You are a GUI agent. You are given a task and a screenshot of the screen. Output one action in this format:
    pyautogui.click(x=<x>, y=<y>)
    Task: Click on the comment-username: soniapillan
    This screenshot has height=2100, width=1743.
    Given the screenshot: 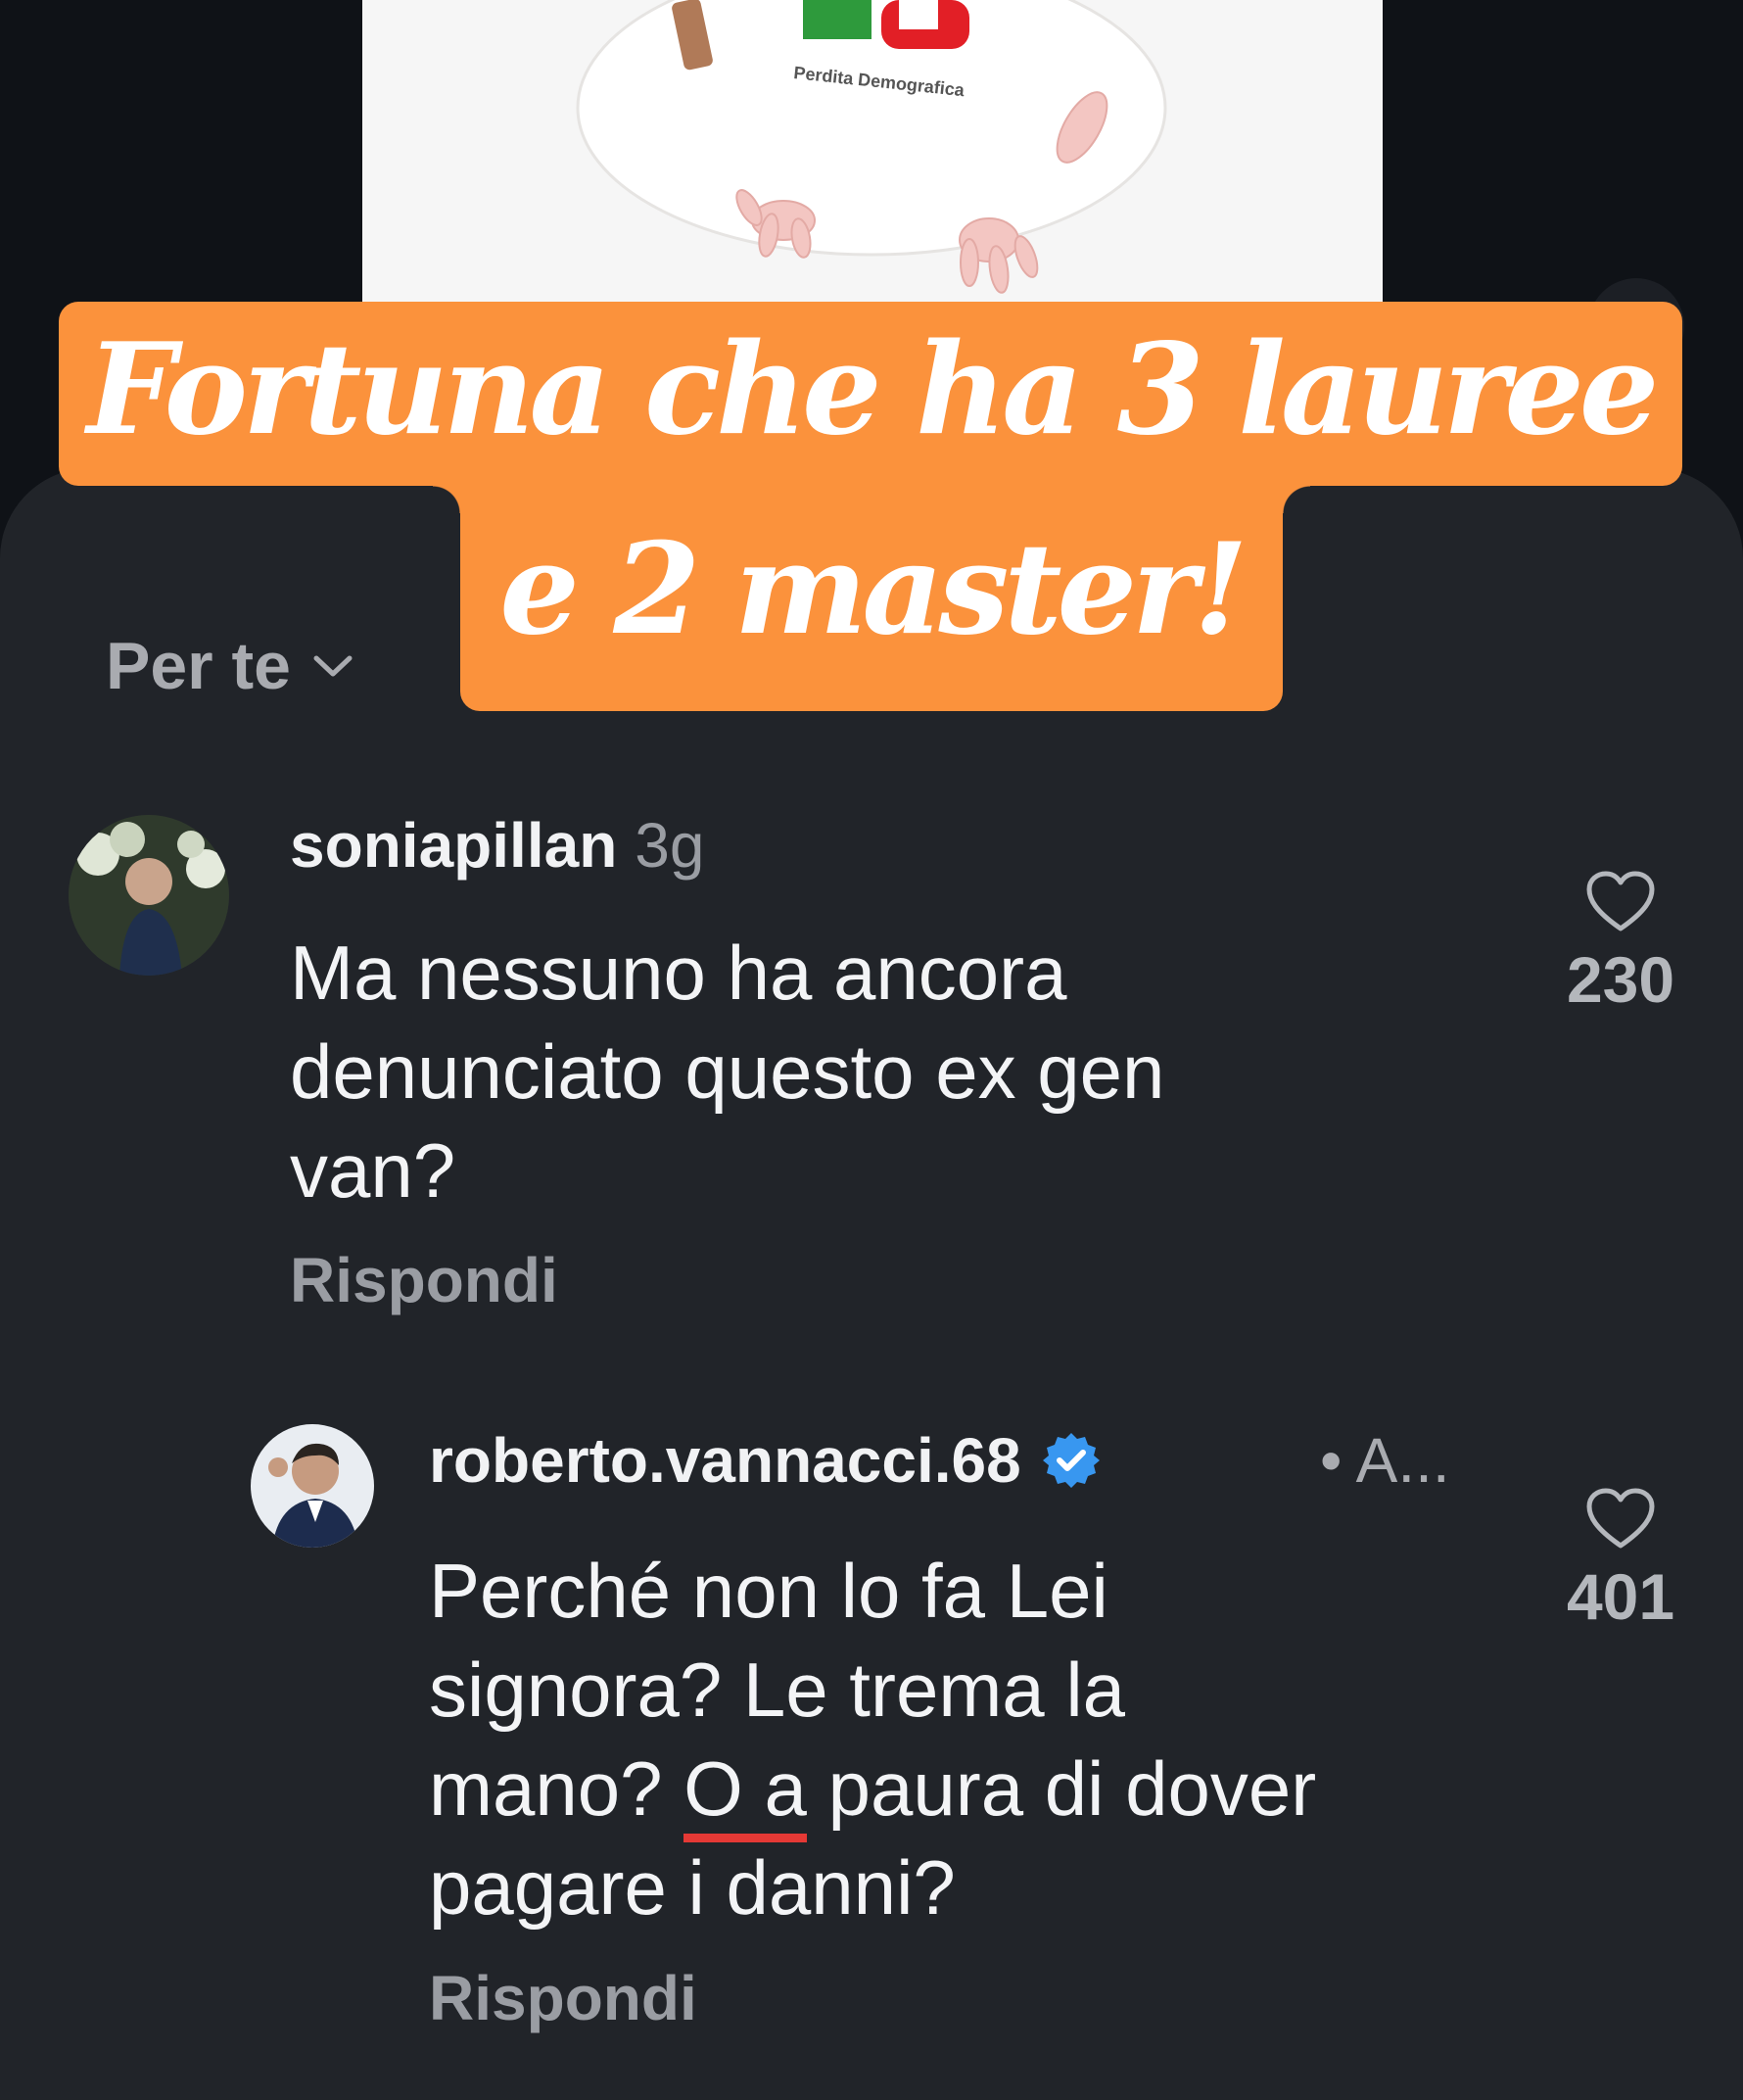 What is the action you would take?
    pyautogui.click(x=453, y=846)
    